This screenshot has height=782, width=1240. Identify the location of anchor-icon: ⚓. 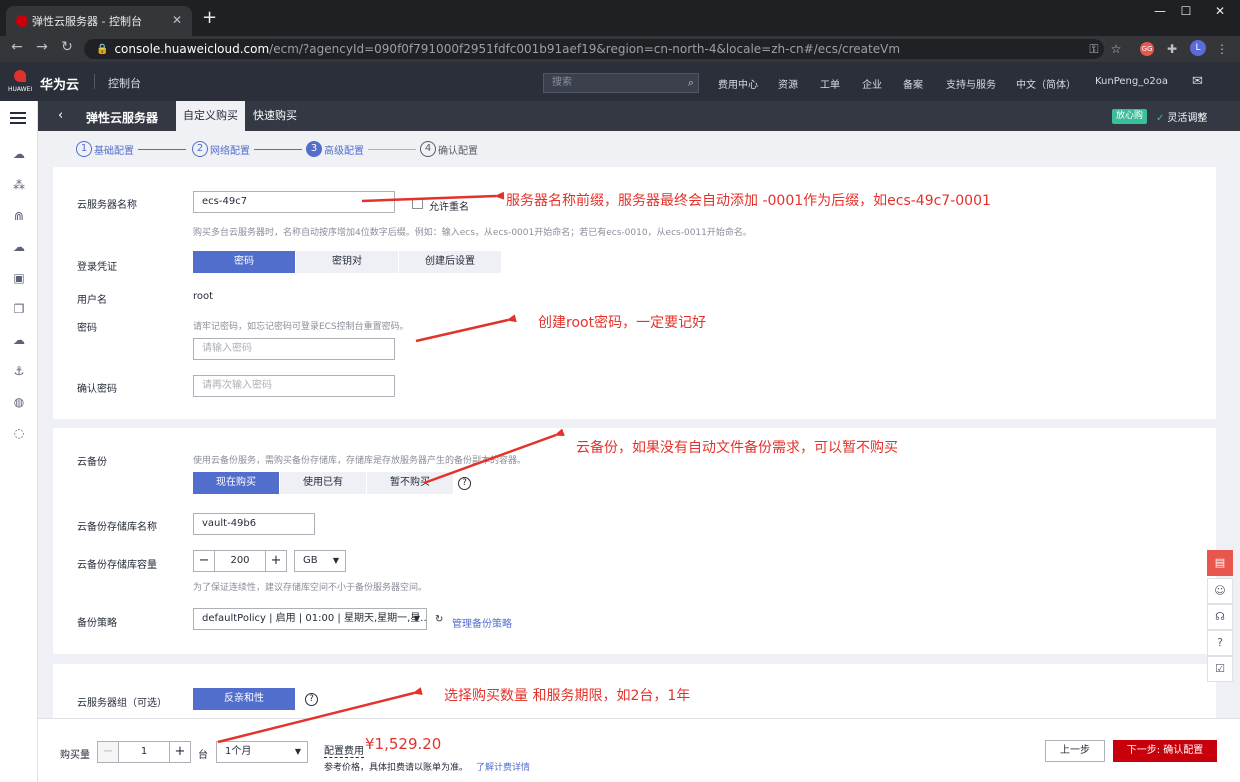
(19, 371).